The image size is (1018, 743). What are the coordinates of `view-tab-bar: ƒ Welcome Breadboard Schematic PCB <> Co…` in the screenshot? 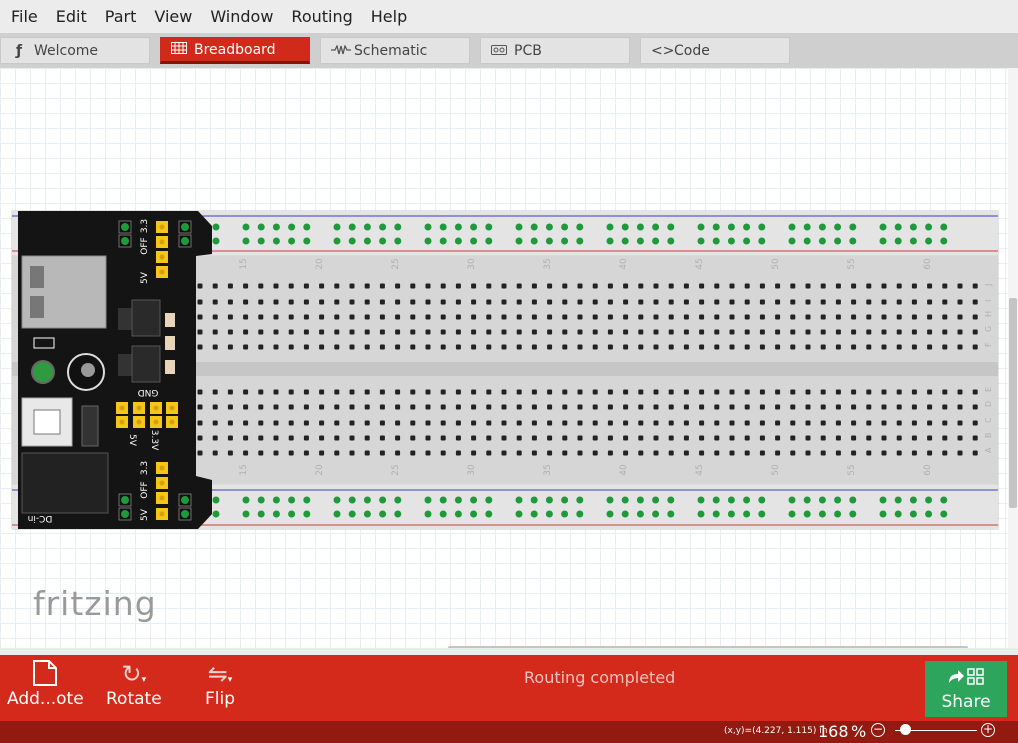 It's located at (509, 50).